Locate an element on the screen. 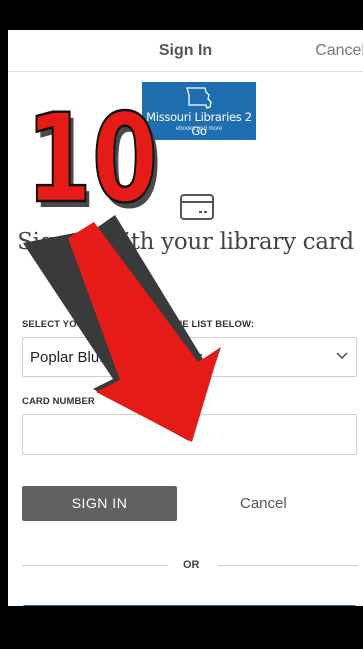  card-number-label: CARD NUMBER is located at coordinates (58, 401).